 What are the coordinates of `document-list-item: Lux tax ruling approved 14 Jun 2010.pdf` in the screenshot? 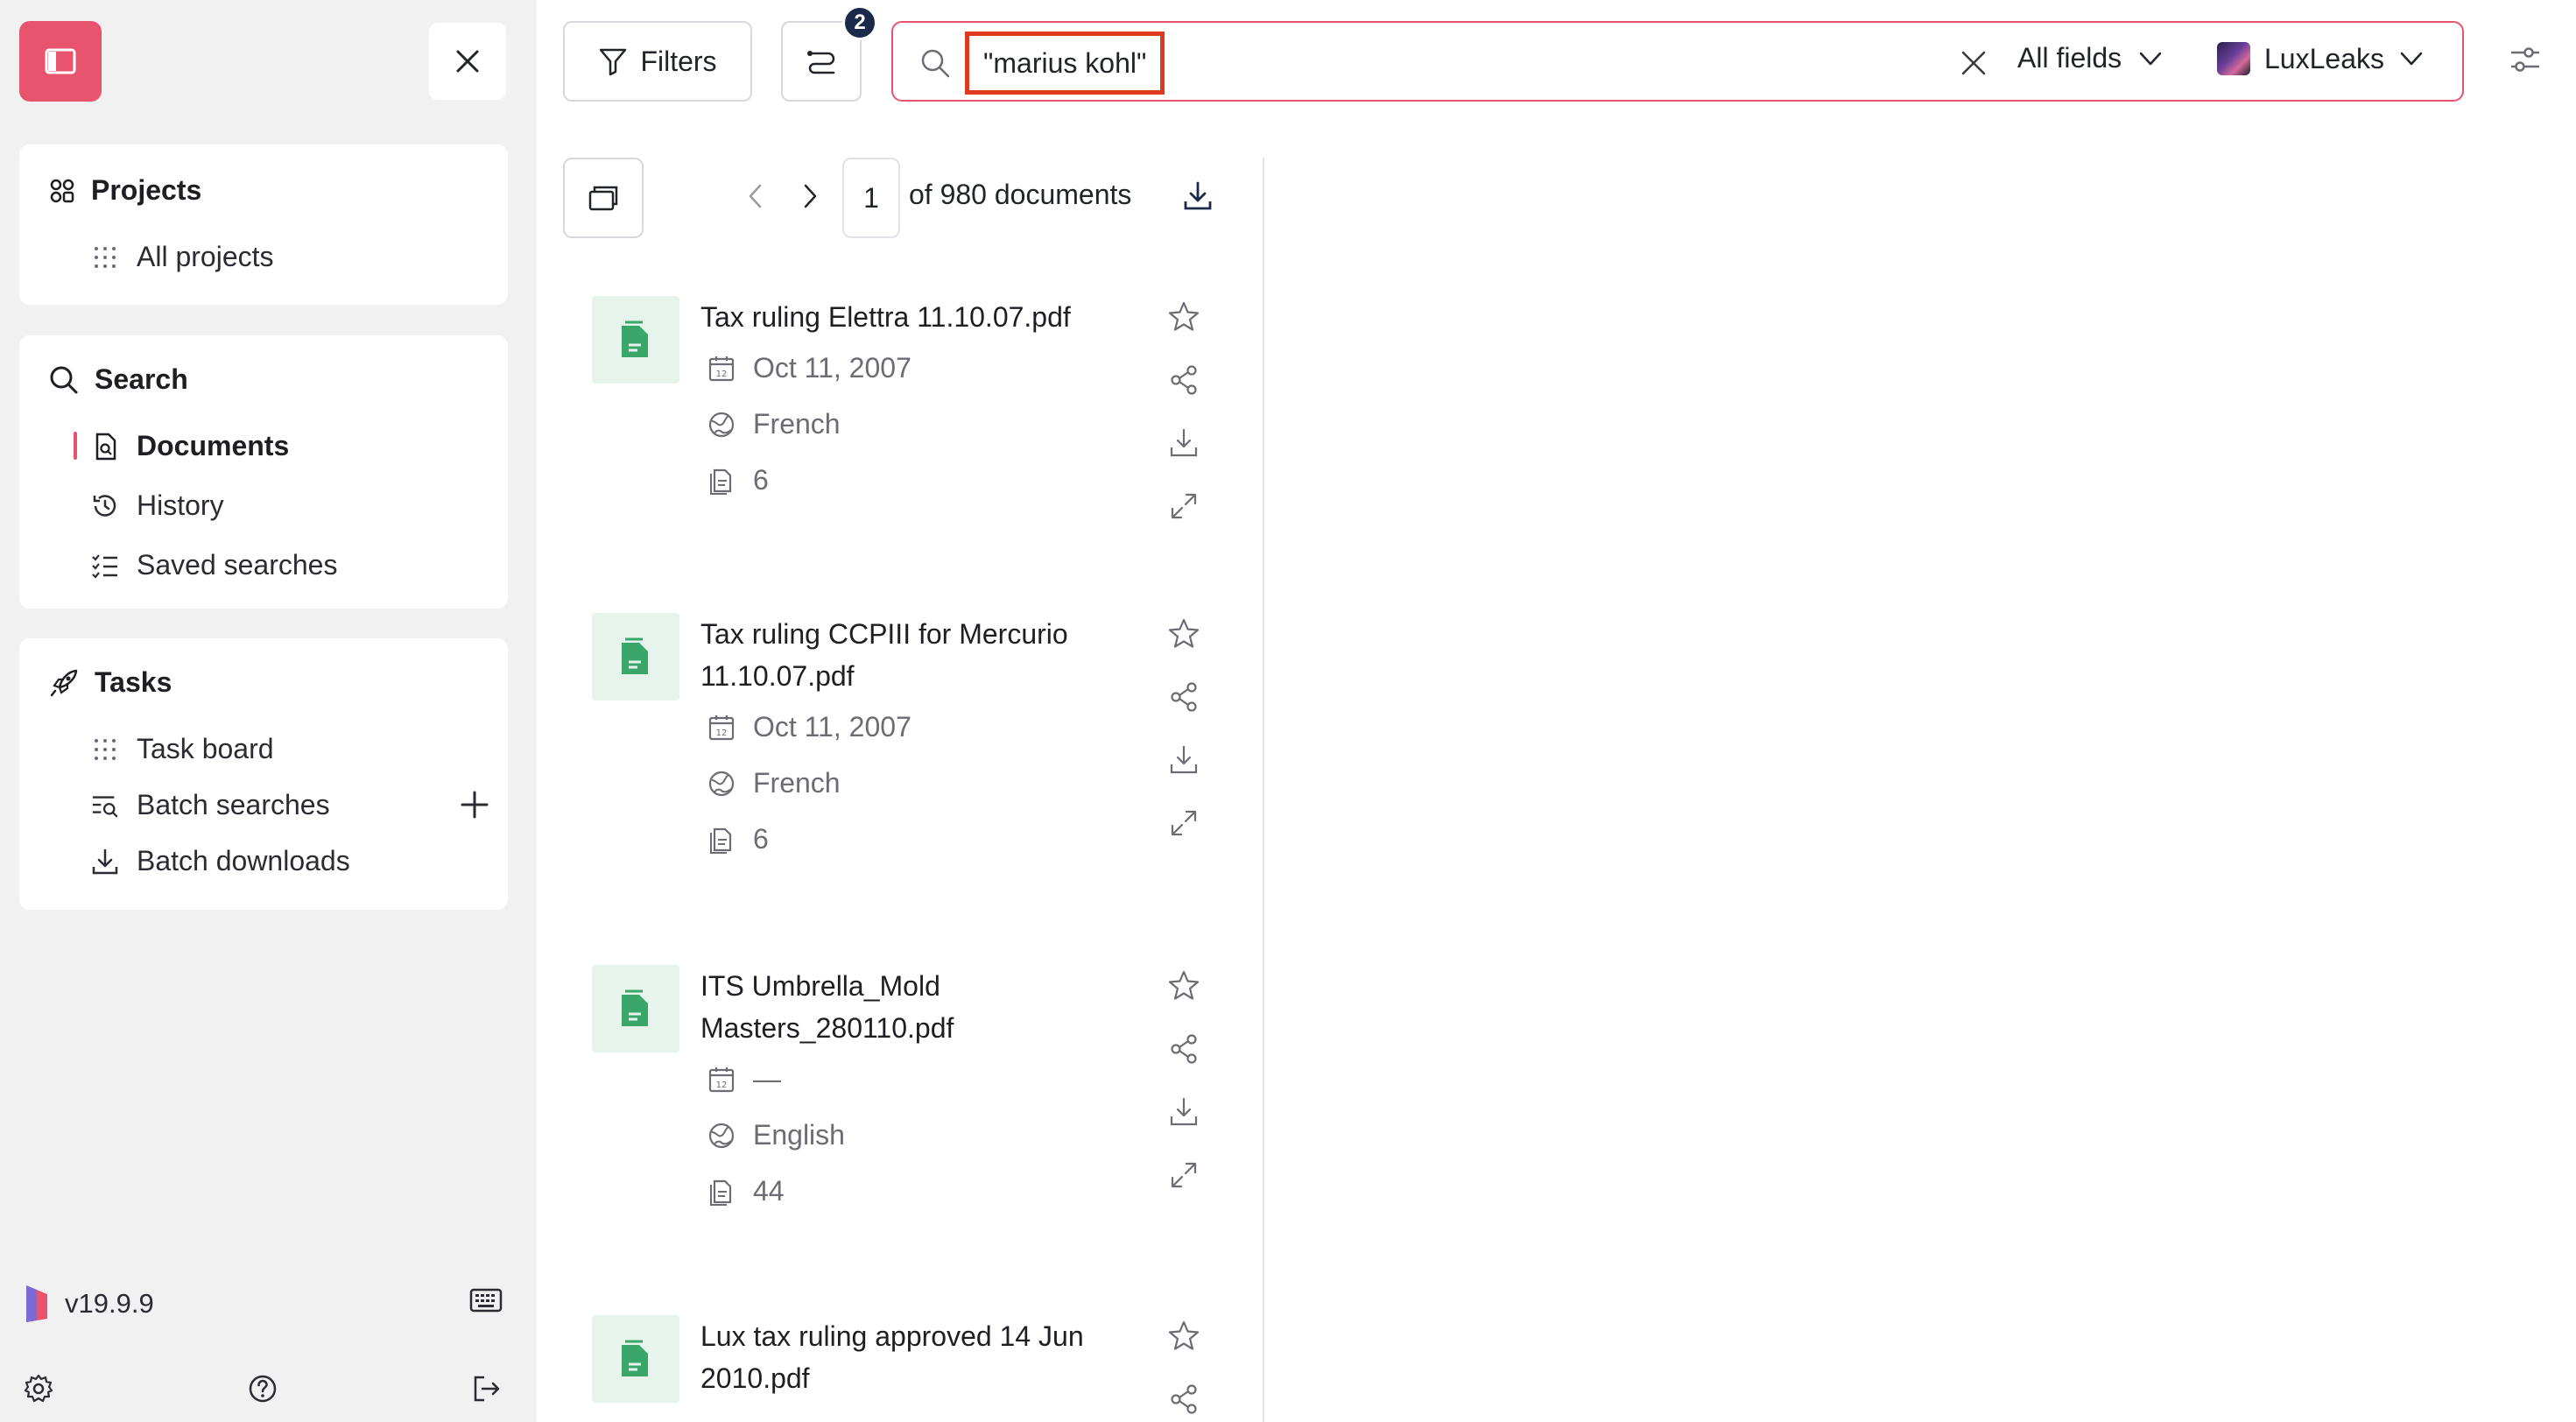 It's located at (916, 1368).